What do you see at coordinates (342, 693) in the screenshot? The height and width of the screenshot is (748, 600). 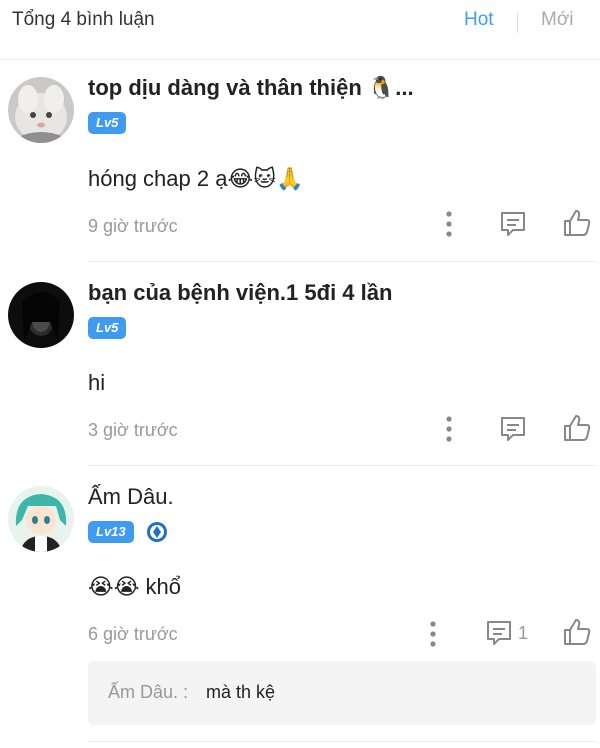 I see `reply-preview: Ấm Dâu. : mà th kệ` at bounding box center [342, 693].